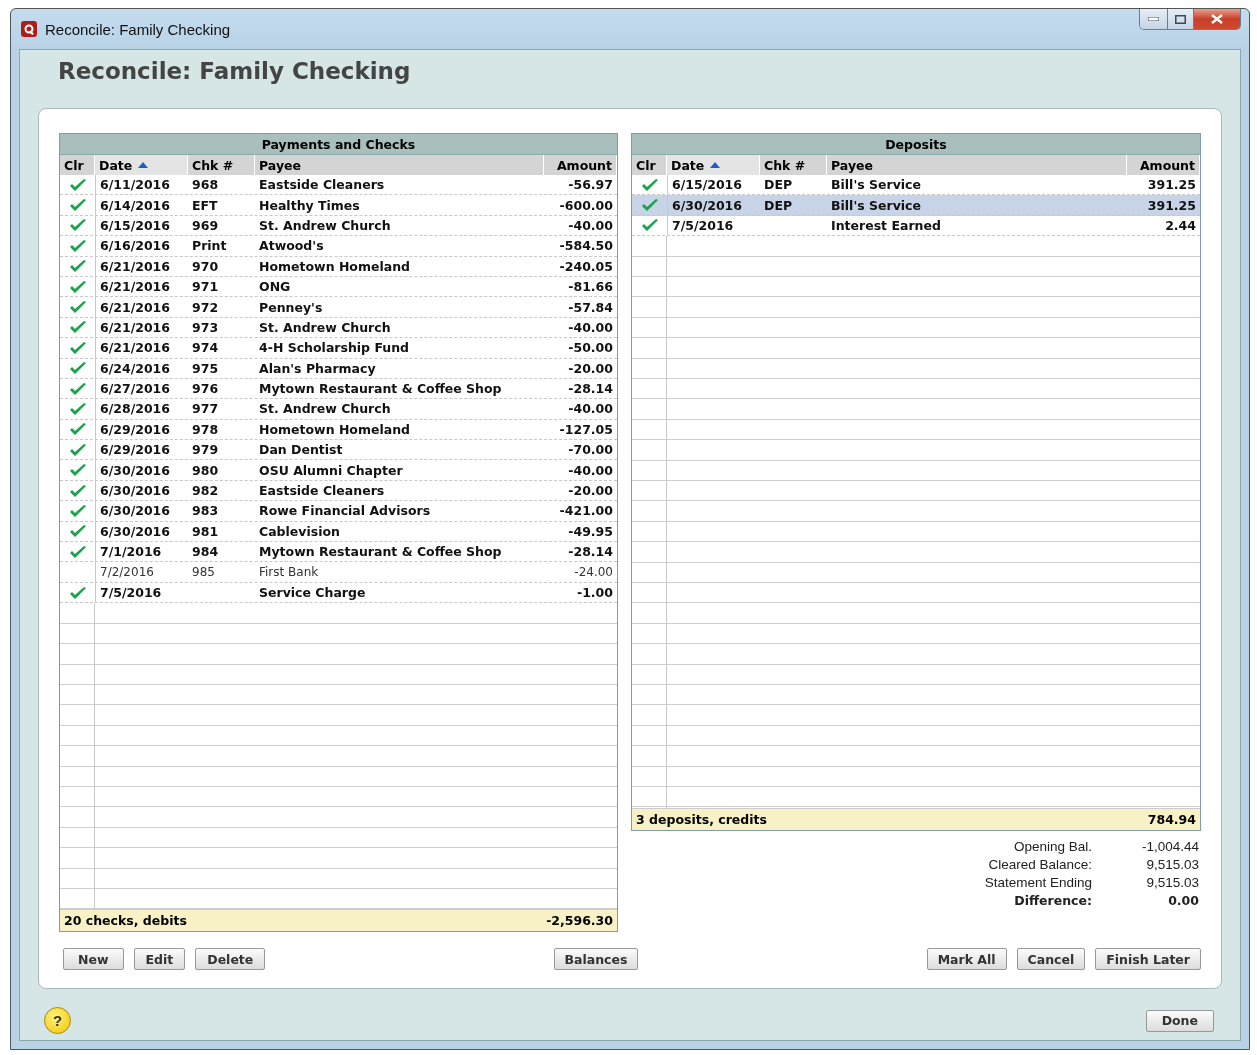 This screenshot has width=1257, height=1055. I want to click on check-number: 971, so click(205, 287).